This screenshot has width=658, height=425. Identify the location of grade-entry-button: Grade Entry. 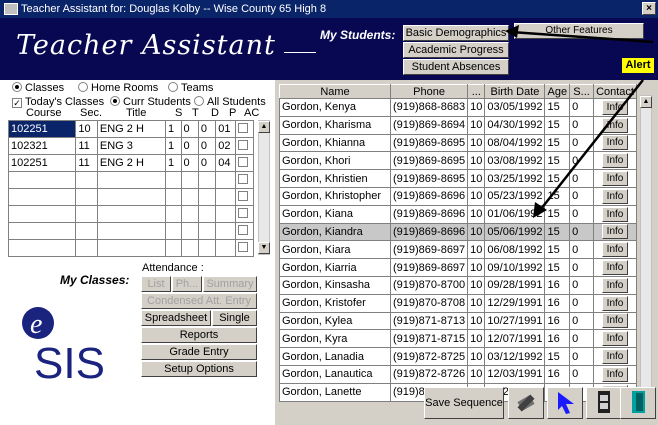
(199, 352).